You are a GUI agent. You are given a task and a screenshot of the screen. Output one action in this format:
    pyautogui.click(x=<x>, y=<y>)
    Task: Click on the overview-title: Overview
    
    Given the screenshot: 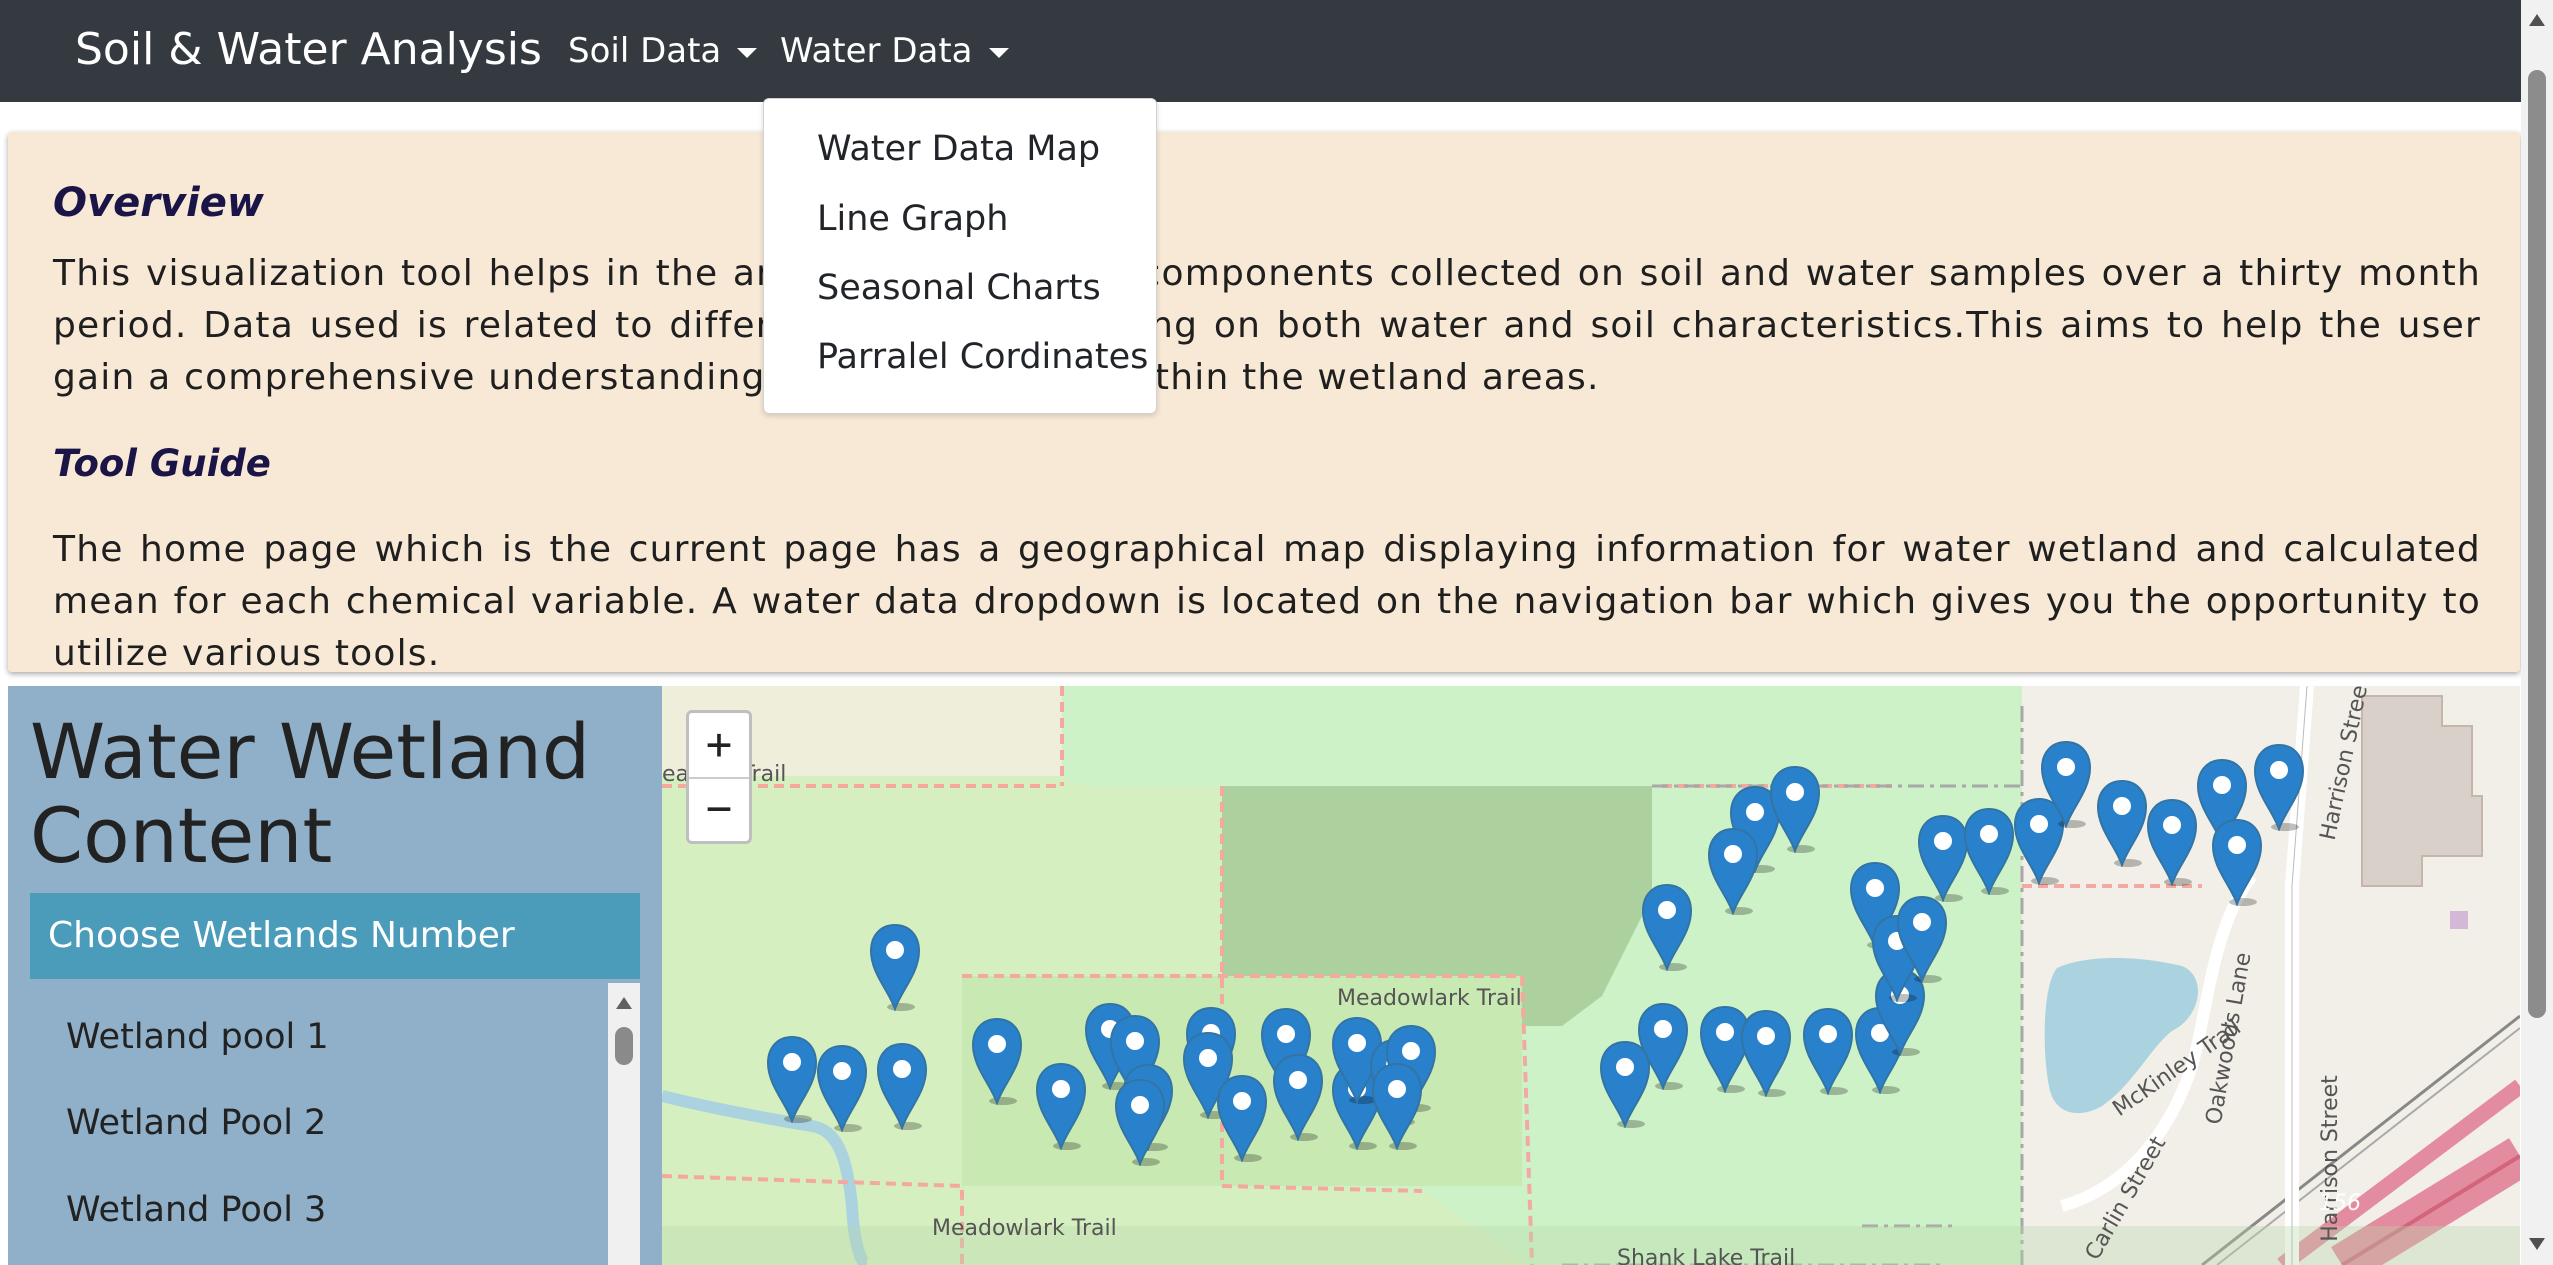 What is the action you would take?
    pyautogui.click(x=158, y=203)
    